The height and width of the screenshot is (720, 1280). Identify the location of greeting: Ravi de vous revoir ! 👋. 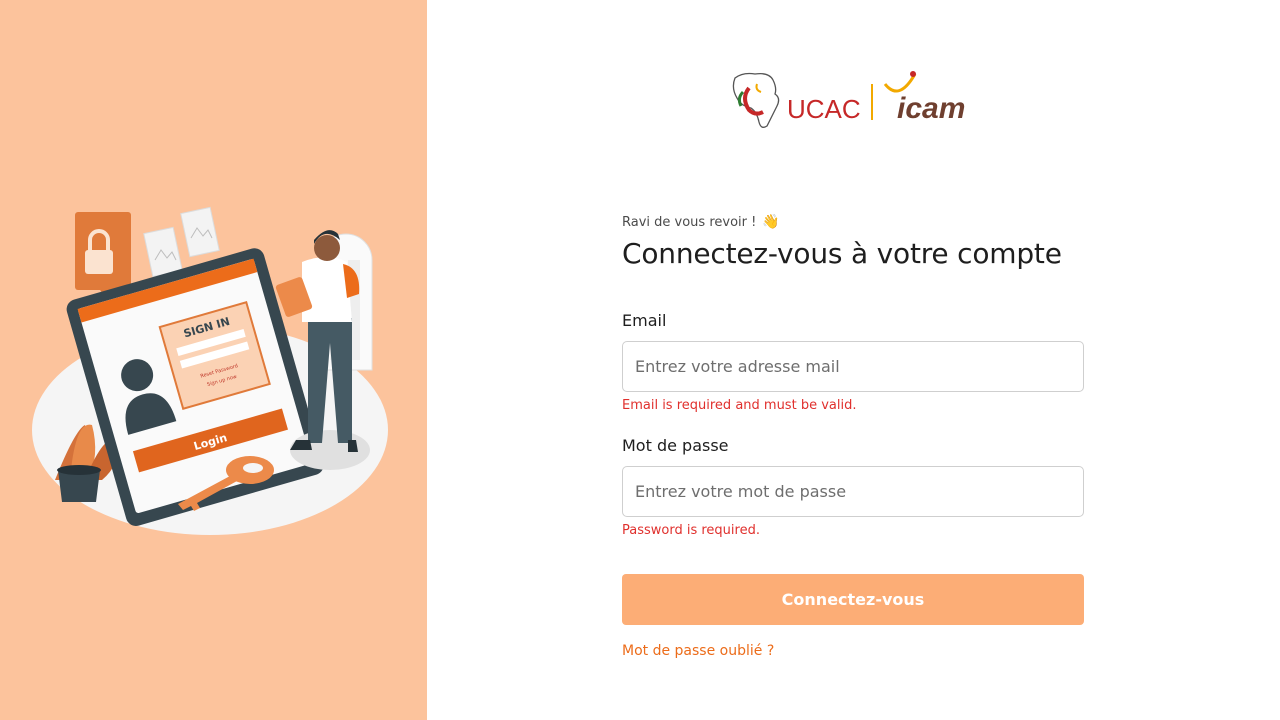
(853, 222).